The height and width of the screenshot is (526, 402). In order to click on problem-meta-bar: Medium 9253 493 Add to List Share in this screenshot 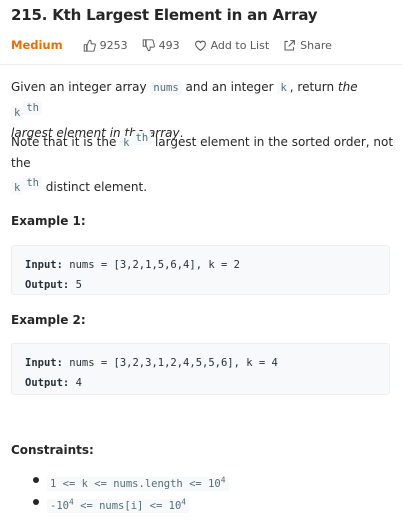, I will do `click(178, 45)`.